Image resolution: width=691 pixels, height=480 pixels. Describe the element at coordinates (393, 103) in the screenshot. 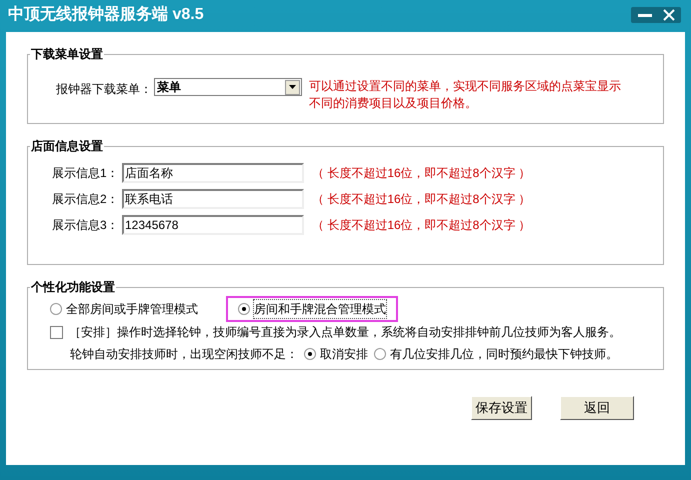

I see `hint-text: 不同的消费项目以及项目价格。` at that location.